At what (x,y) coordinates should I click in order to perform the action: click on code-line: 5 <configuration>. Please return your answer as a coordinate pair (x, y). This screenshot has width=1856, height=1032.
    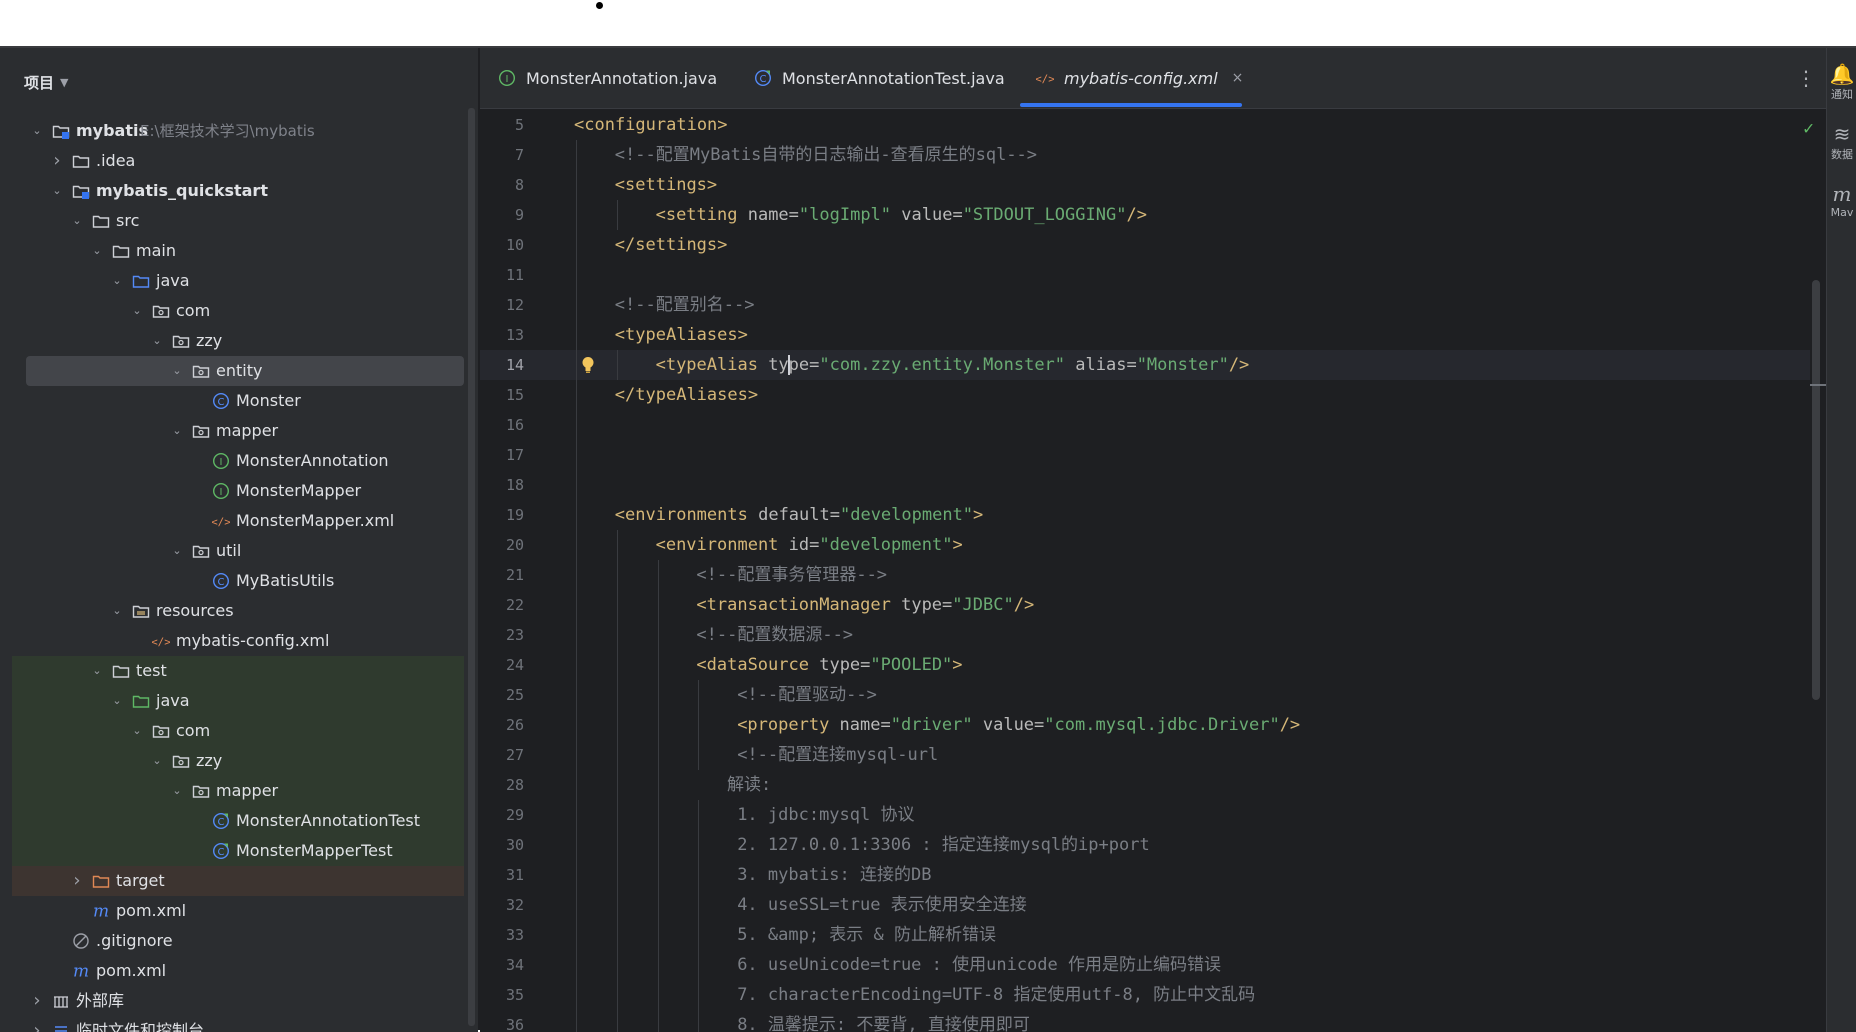
    Looking at the image, I should click on (1145, 125).